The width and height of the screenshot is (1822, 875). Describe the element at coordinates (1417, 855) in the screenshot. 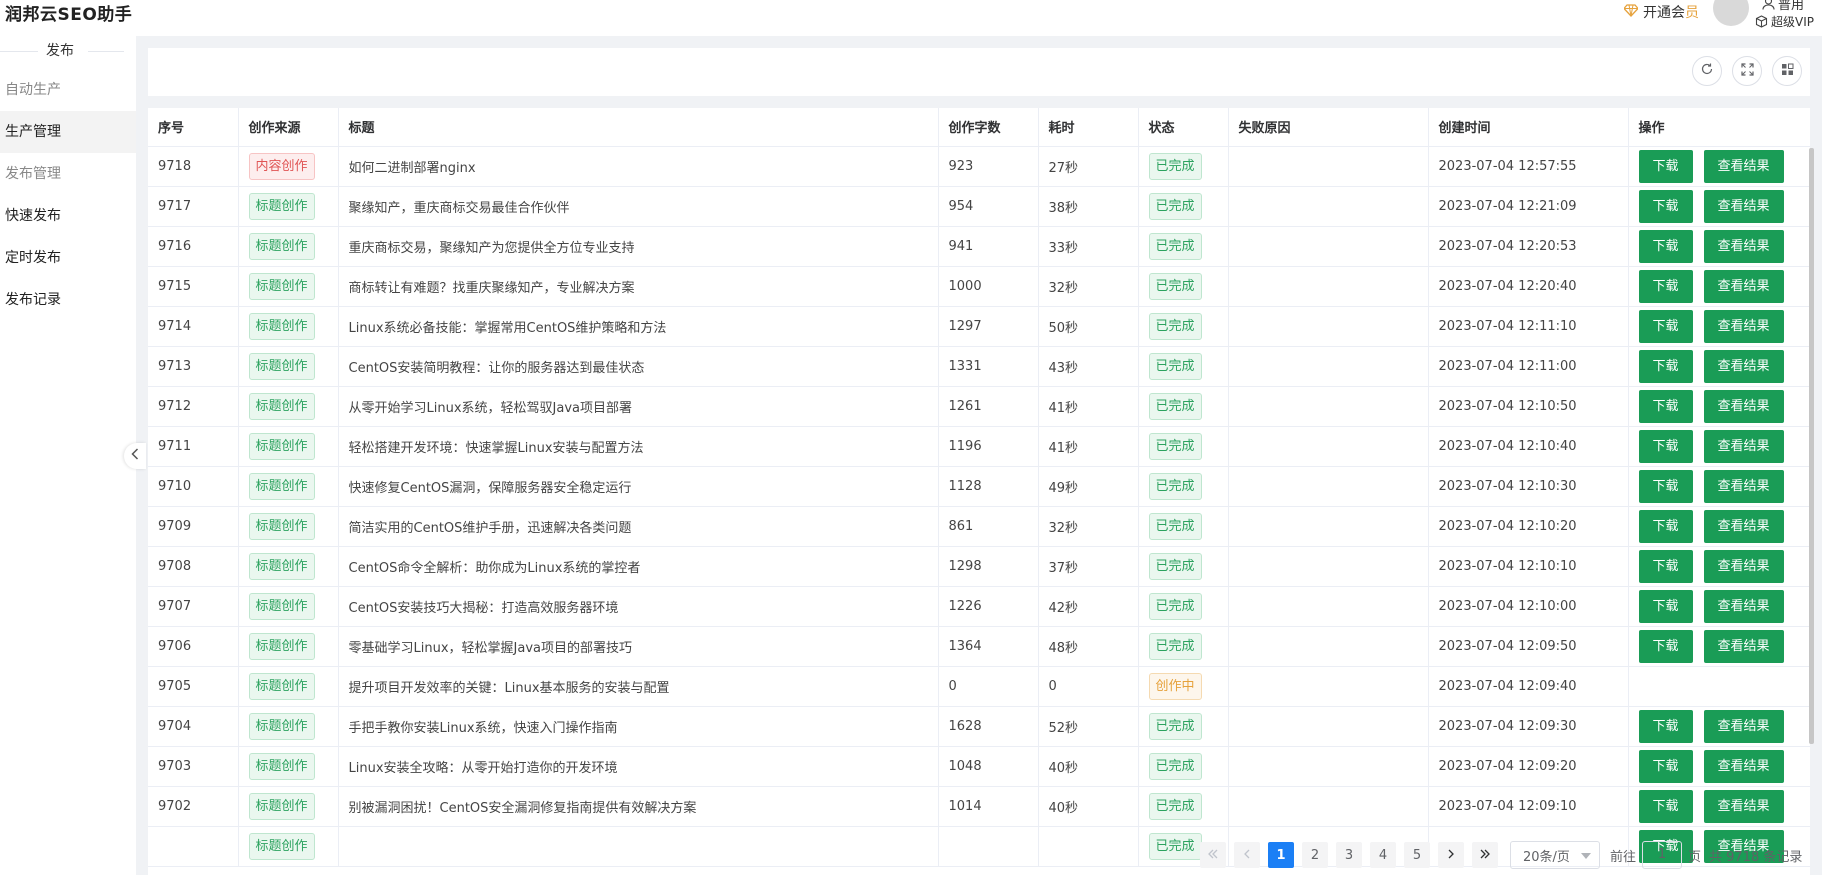

I see `page-button-5: 5` at that location.